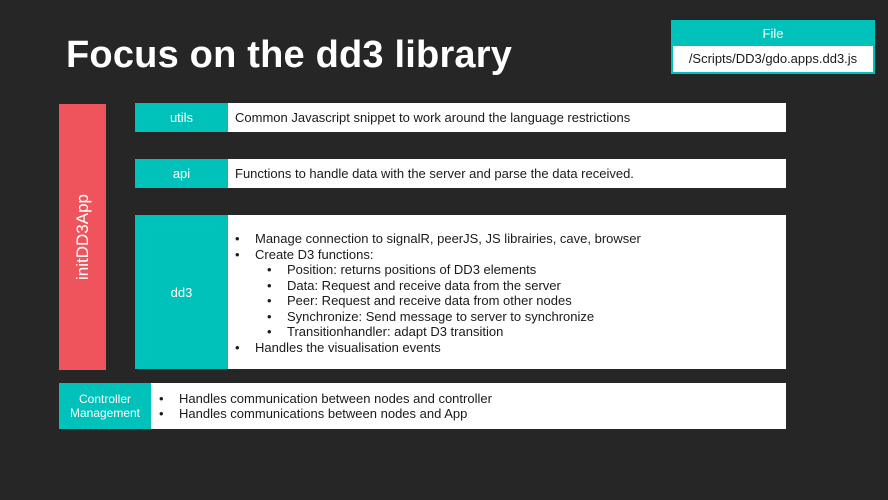  I want to click on controller-label-line1: Controller, so click(105, 399).